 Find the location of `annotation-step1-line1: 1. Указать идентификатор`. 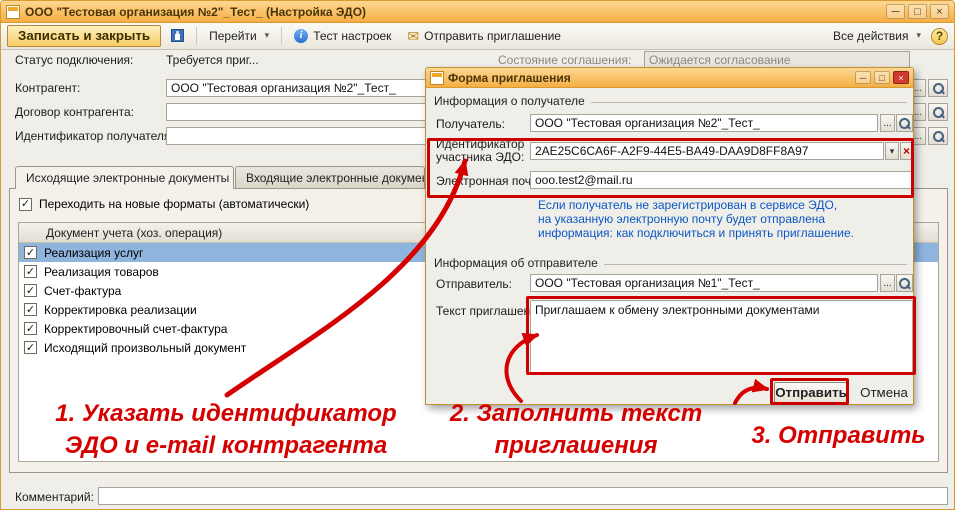

annotation-step1-line1: 1. Указать идентификатор is located at coordinates (226, 413).